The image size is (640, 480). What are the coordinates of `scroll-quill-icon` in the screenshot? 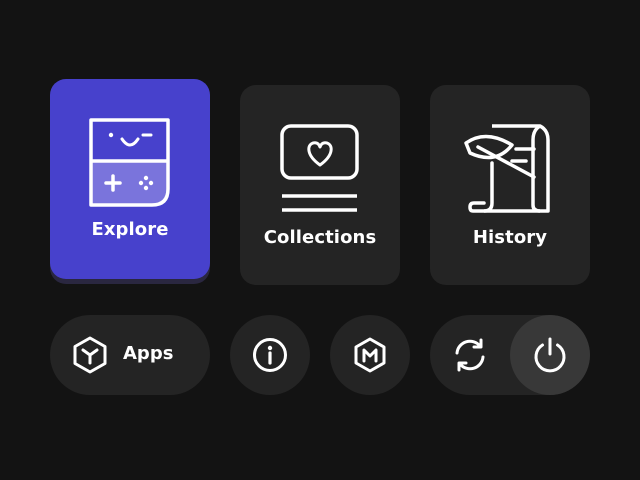 It's located at (507, 168).